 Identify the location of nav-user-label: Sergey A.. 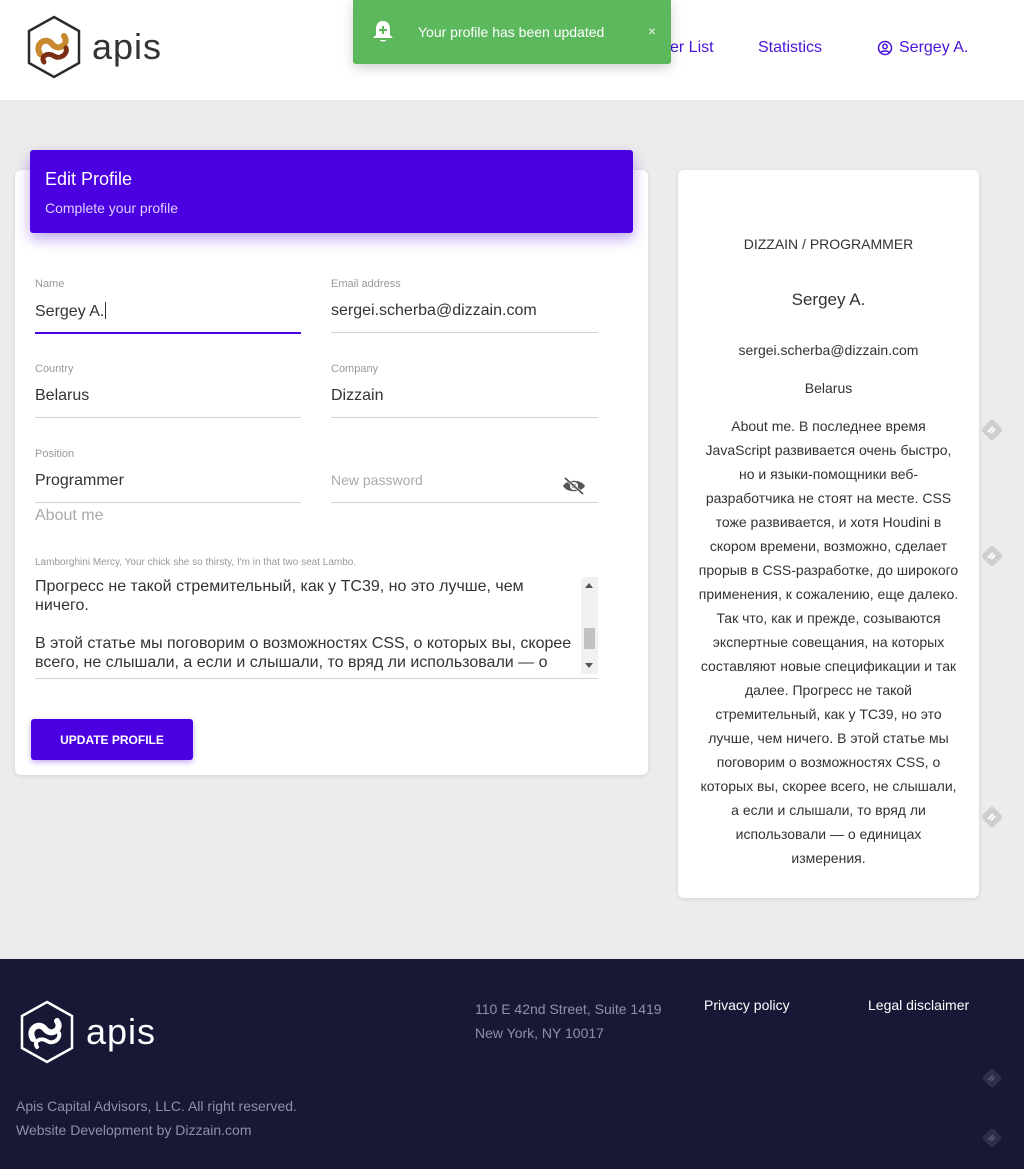
(934, 47).